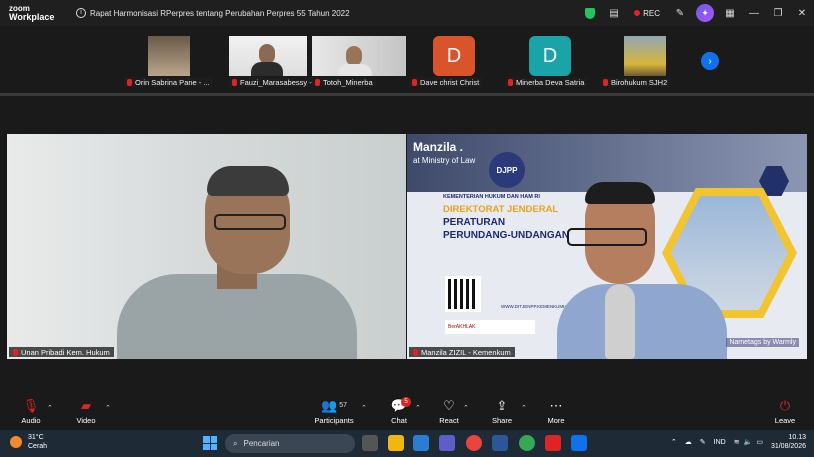 The height and width of the screenshot is (457, 814). I want to click on volume-icon: 🔈, so click(748, 442).